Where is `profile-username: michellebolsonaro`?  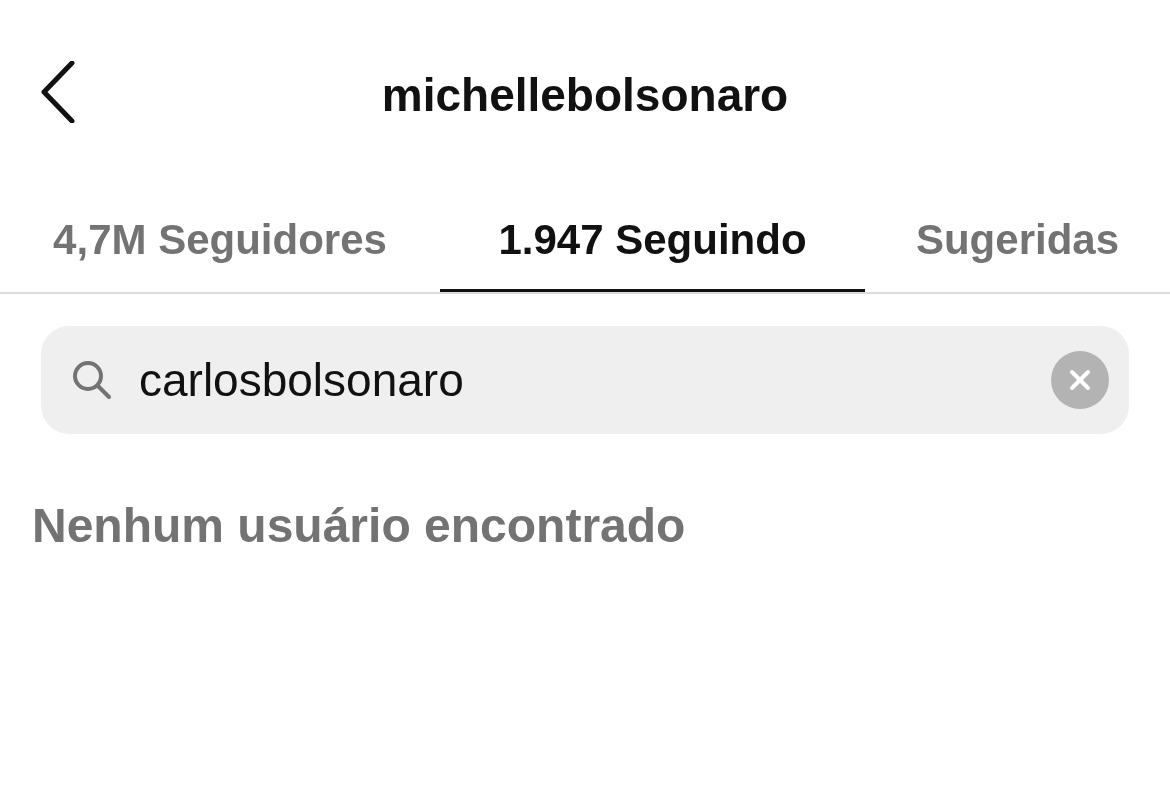
profile-username: michellebolsonaro is located at coordinates (585, 95).